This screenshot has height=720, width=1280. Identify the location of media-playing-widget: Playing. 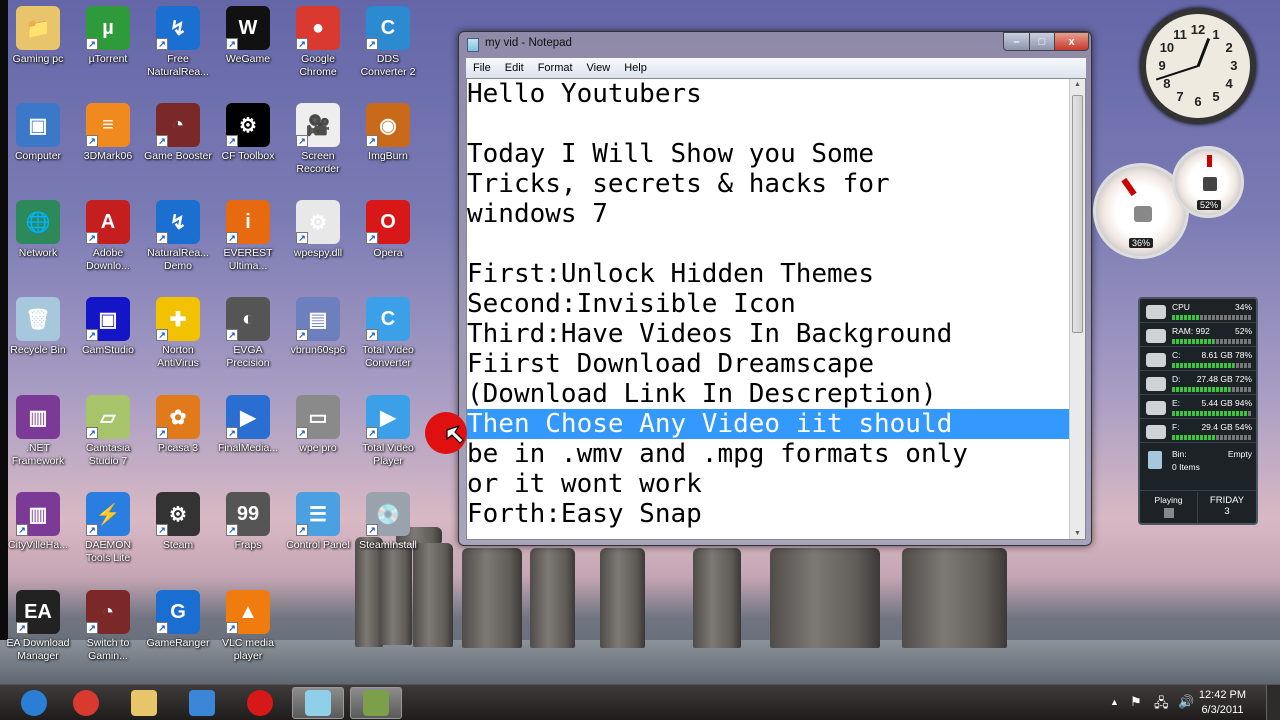
(1169, 508).